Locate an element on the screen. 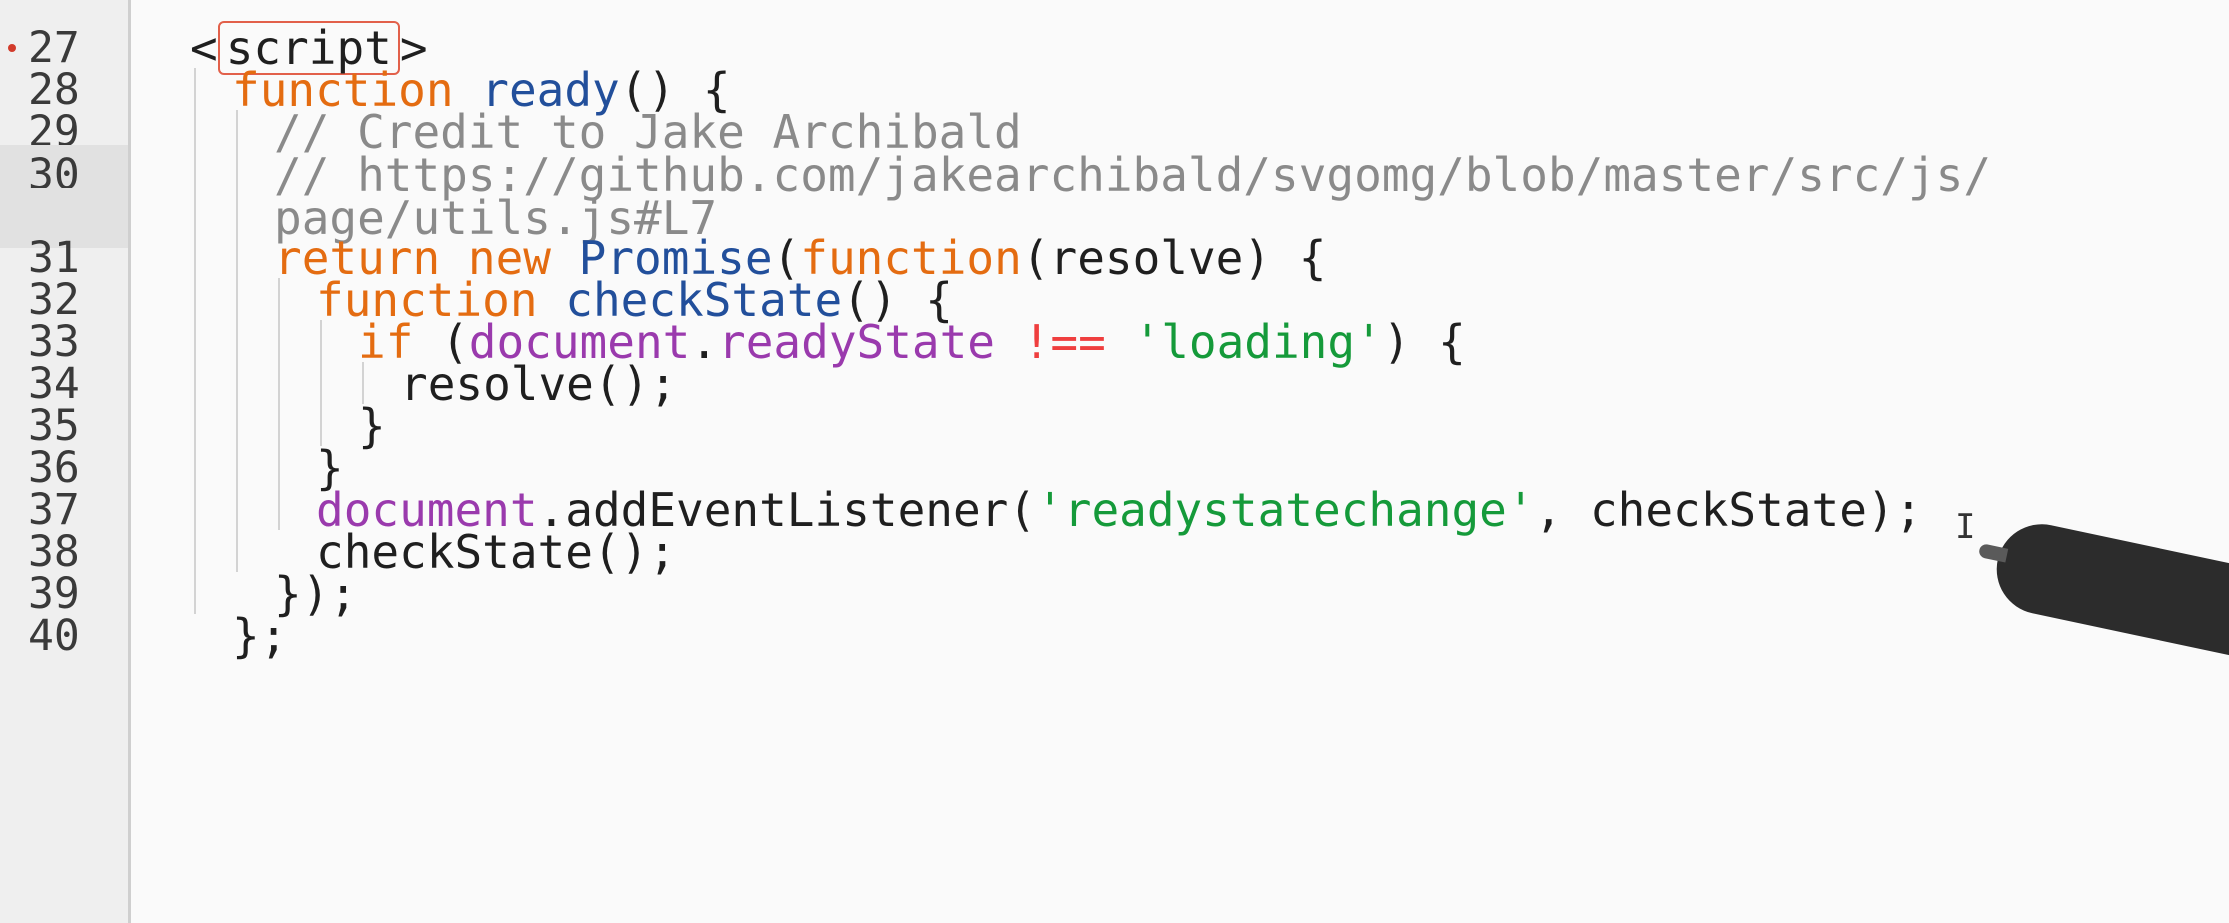 The image size is (2229, 923). gutter-row: 40 is located at coordinates (64, 636).